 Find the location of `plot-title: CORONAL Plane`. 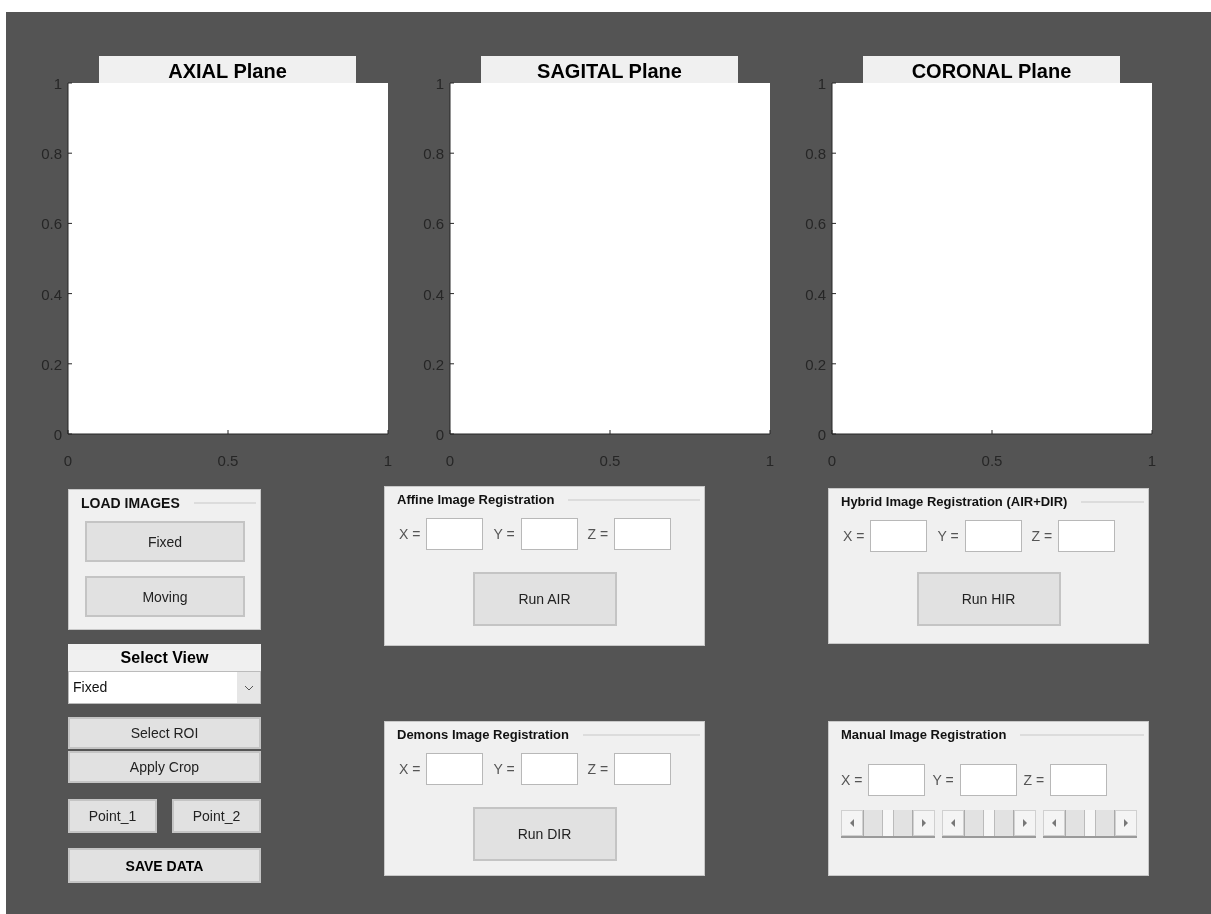

plot-title: CORONAL Plane is located at coordinates (991, 69).